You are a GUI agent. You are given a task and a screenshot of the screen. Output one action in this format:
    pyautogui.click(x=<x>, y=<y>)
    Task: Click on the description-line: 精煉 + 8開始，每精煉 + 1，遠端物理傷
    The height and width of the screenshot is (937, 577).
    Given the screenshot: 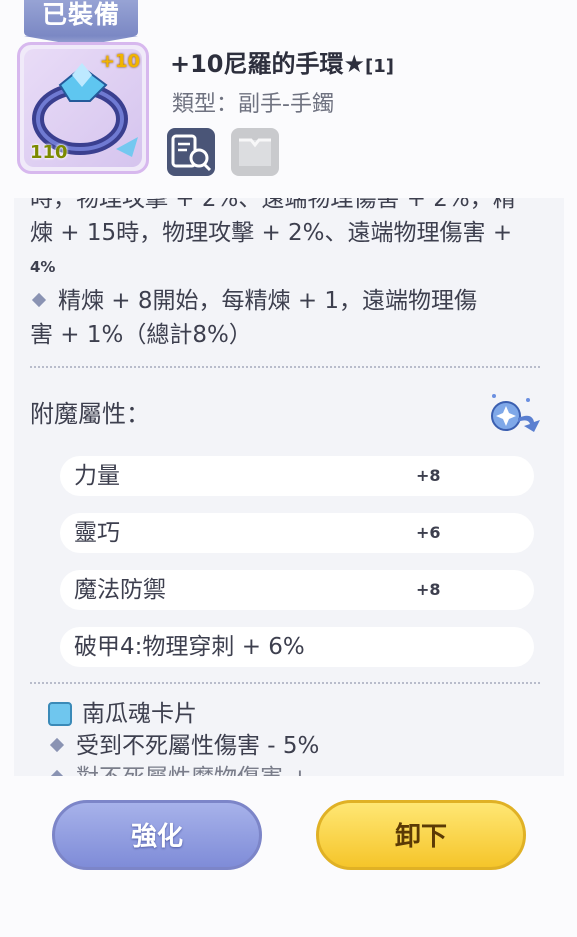 What is the action you would take?
    pyautogui.click(x=287, y=301)
    